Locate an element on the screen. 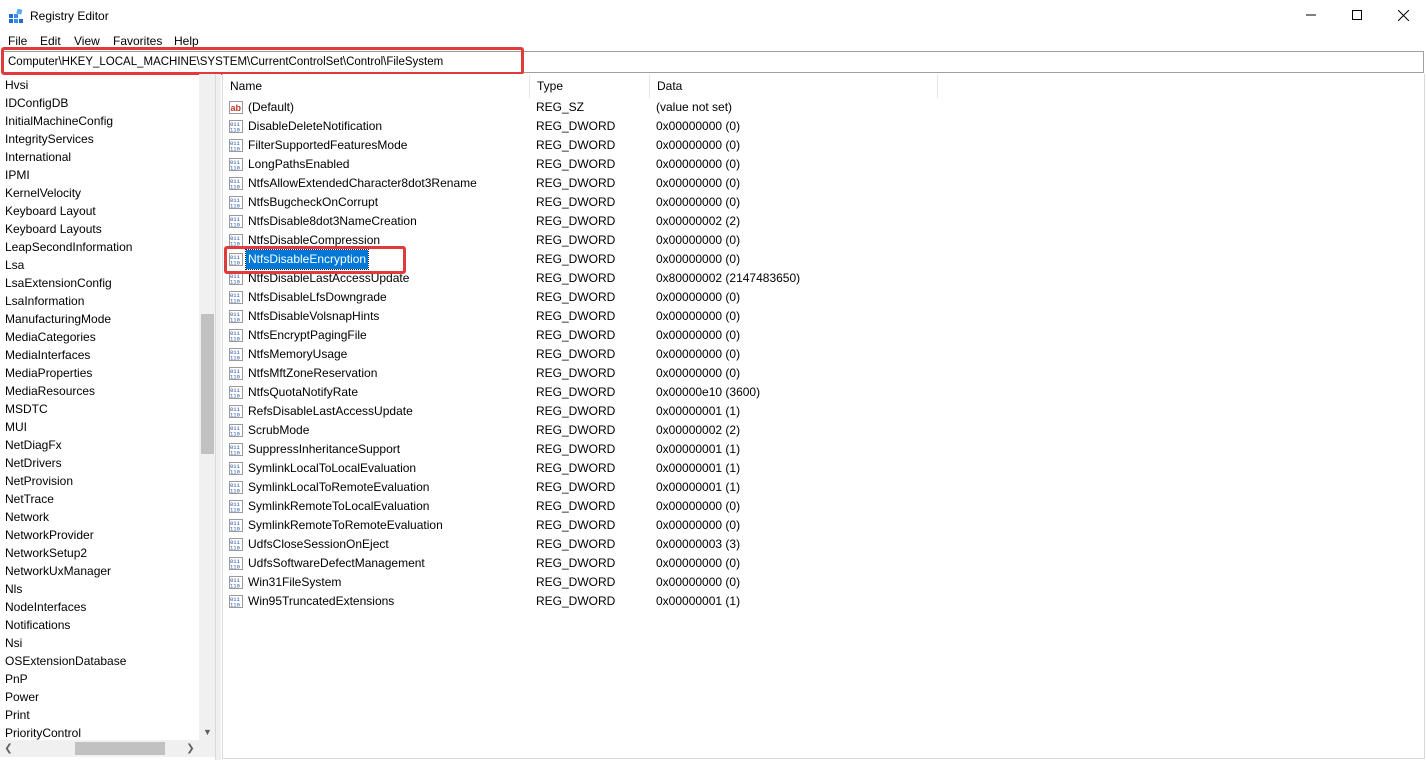 Image resolution: width=1426 pixels, height=760 pixels. value-name-cell: 011110DisableDeleteNotification is located at coordinates (306, 126).